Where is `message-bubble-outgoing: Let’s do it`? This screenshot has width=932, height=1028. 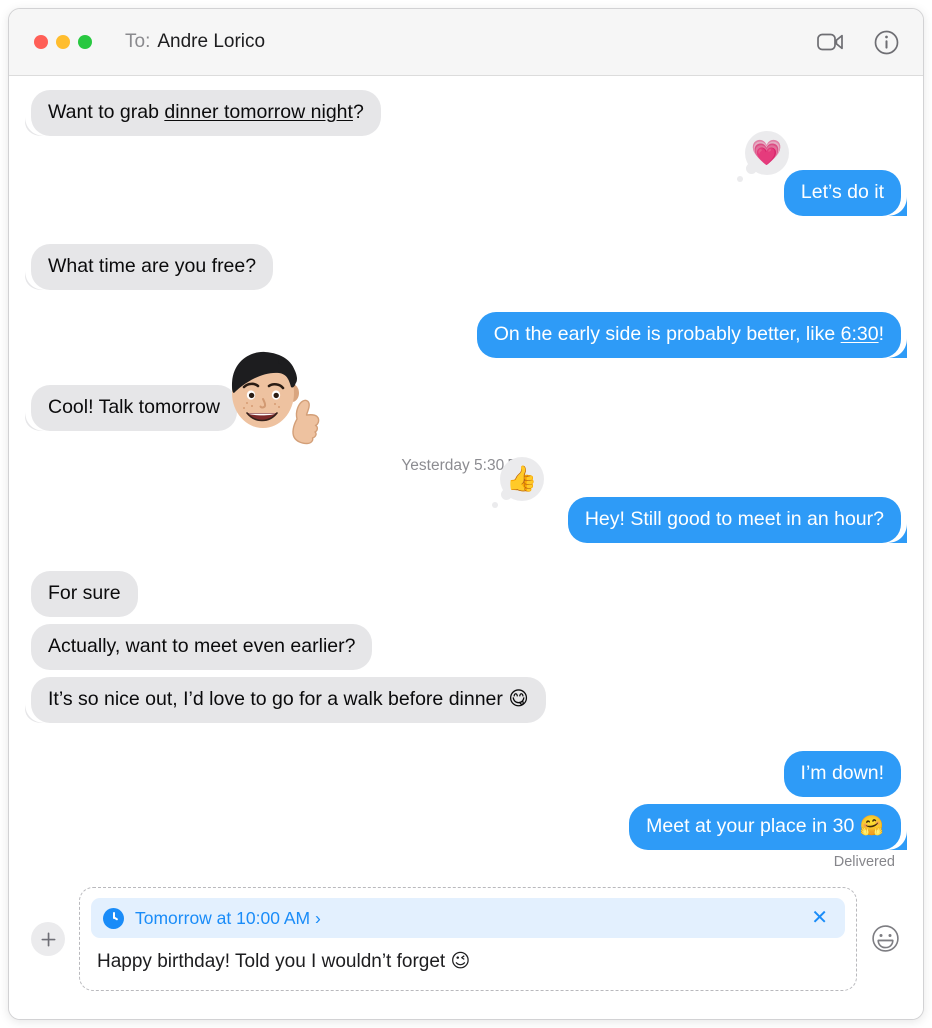
message-bubble-outgoing: Let’s do it is located at coordinates (842, 193).